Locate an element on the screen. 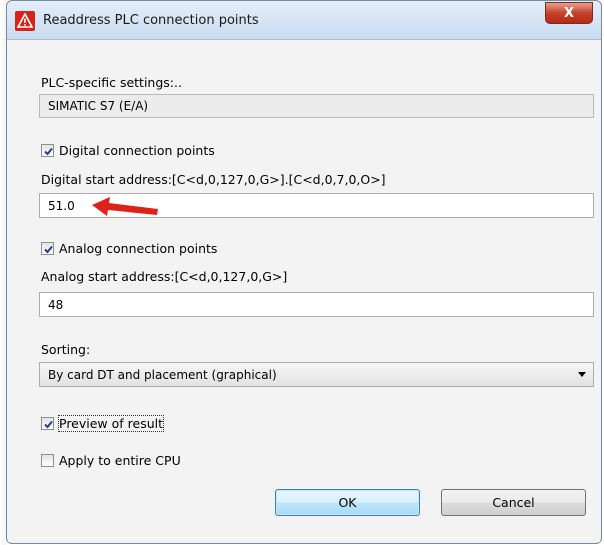  analog-address-input: 48 is located at coordinates (316, 304).